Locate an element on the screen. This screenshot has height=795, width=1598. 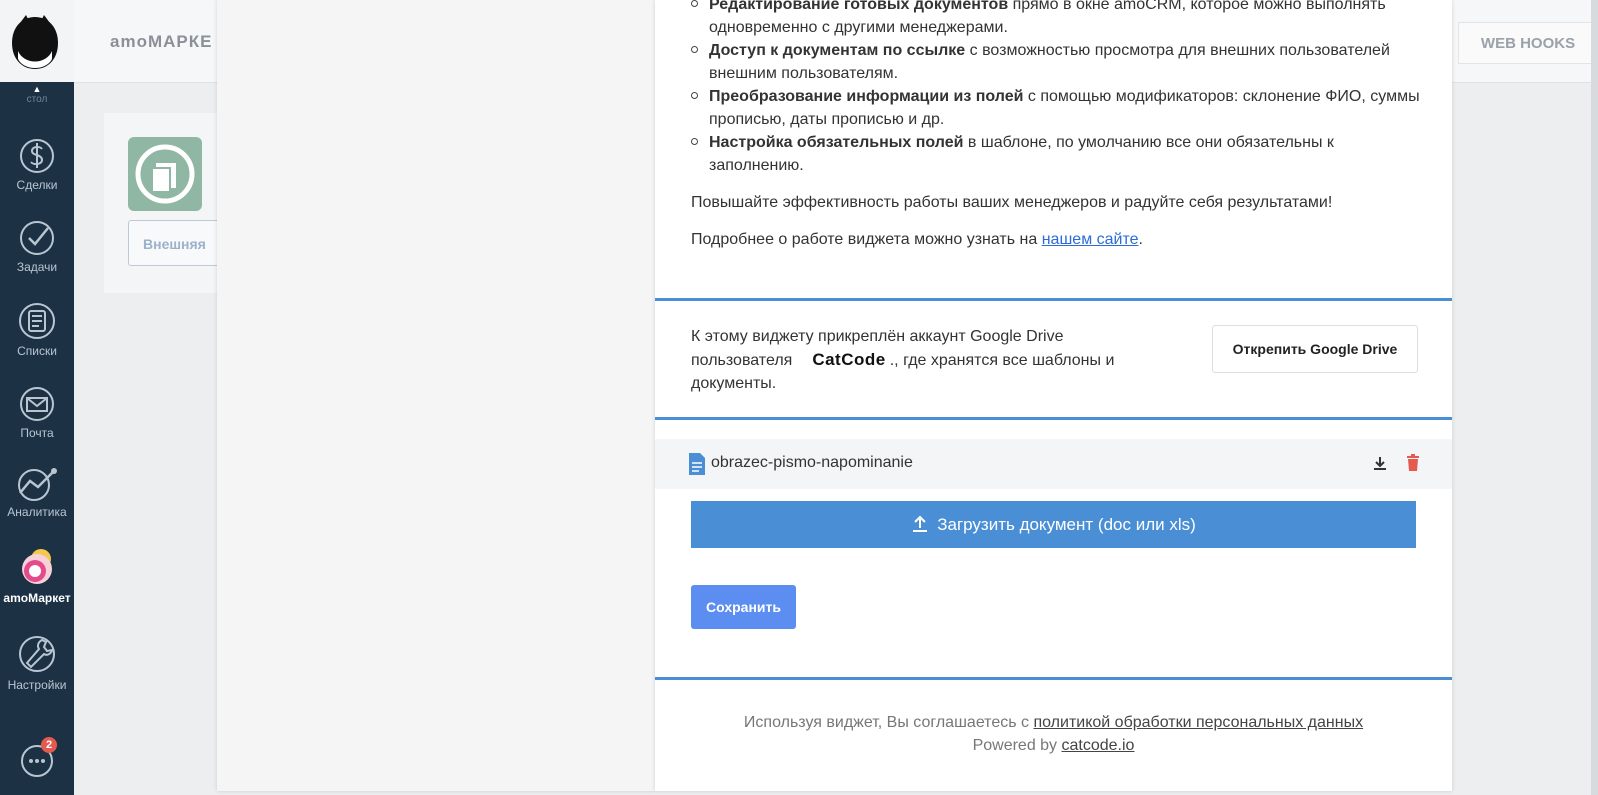
privacy-policy-link: политикой обработки персональных данных is located at coordinates (1198, 722).